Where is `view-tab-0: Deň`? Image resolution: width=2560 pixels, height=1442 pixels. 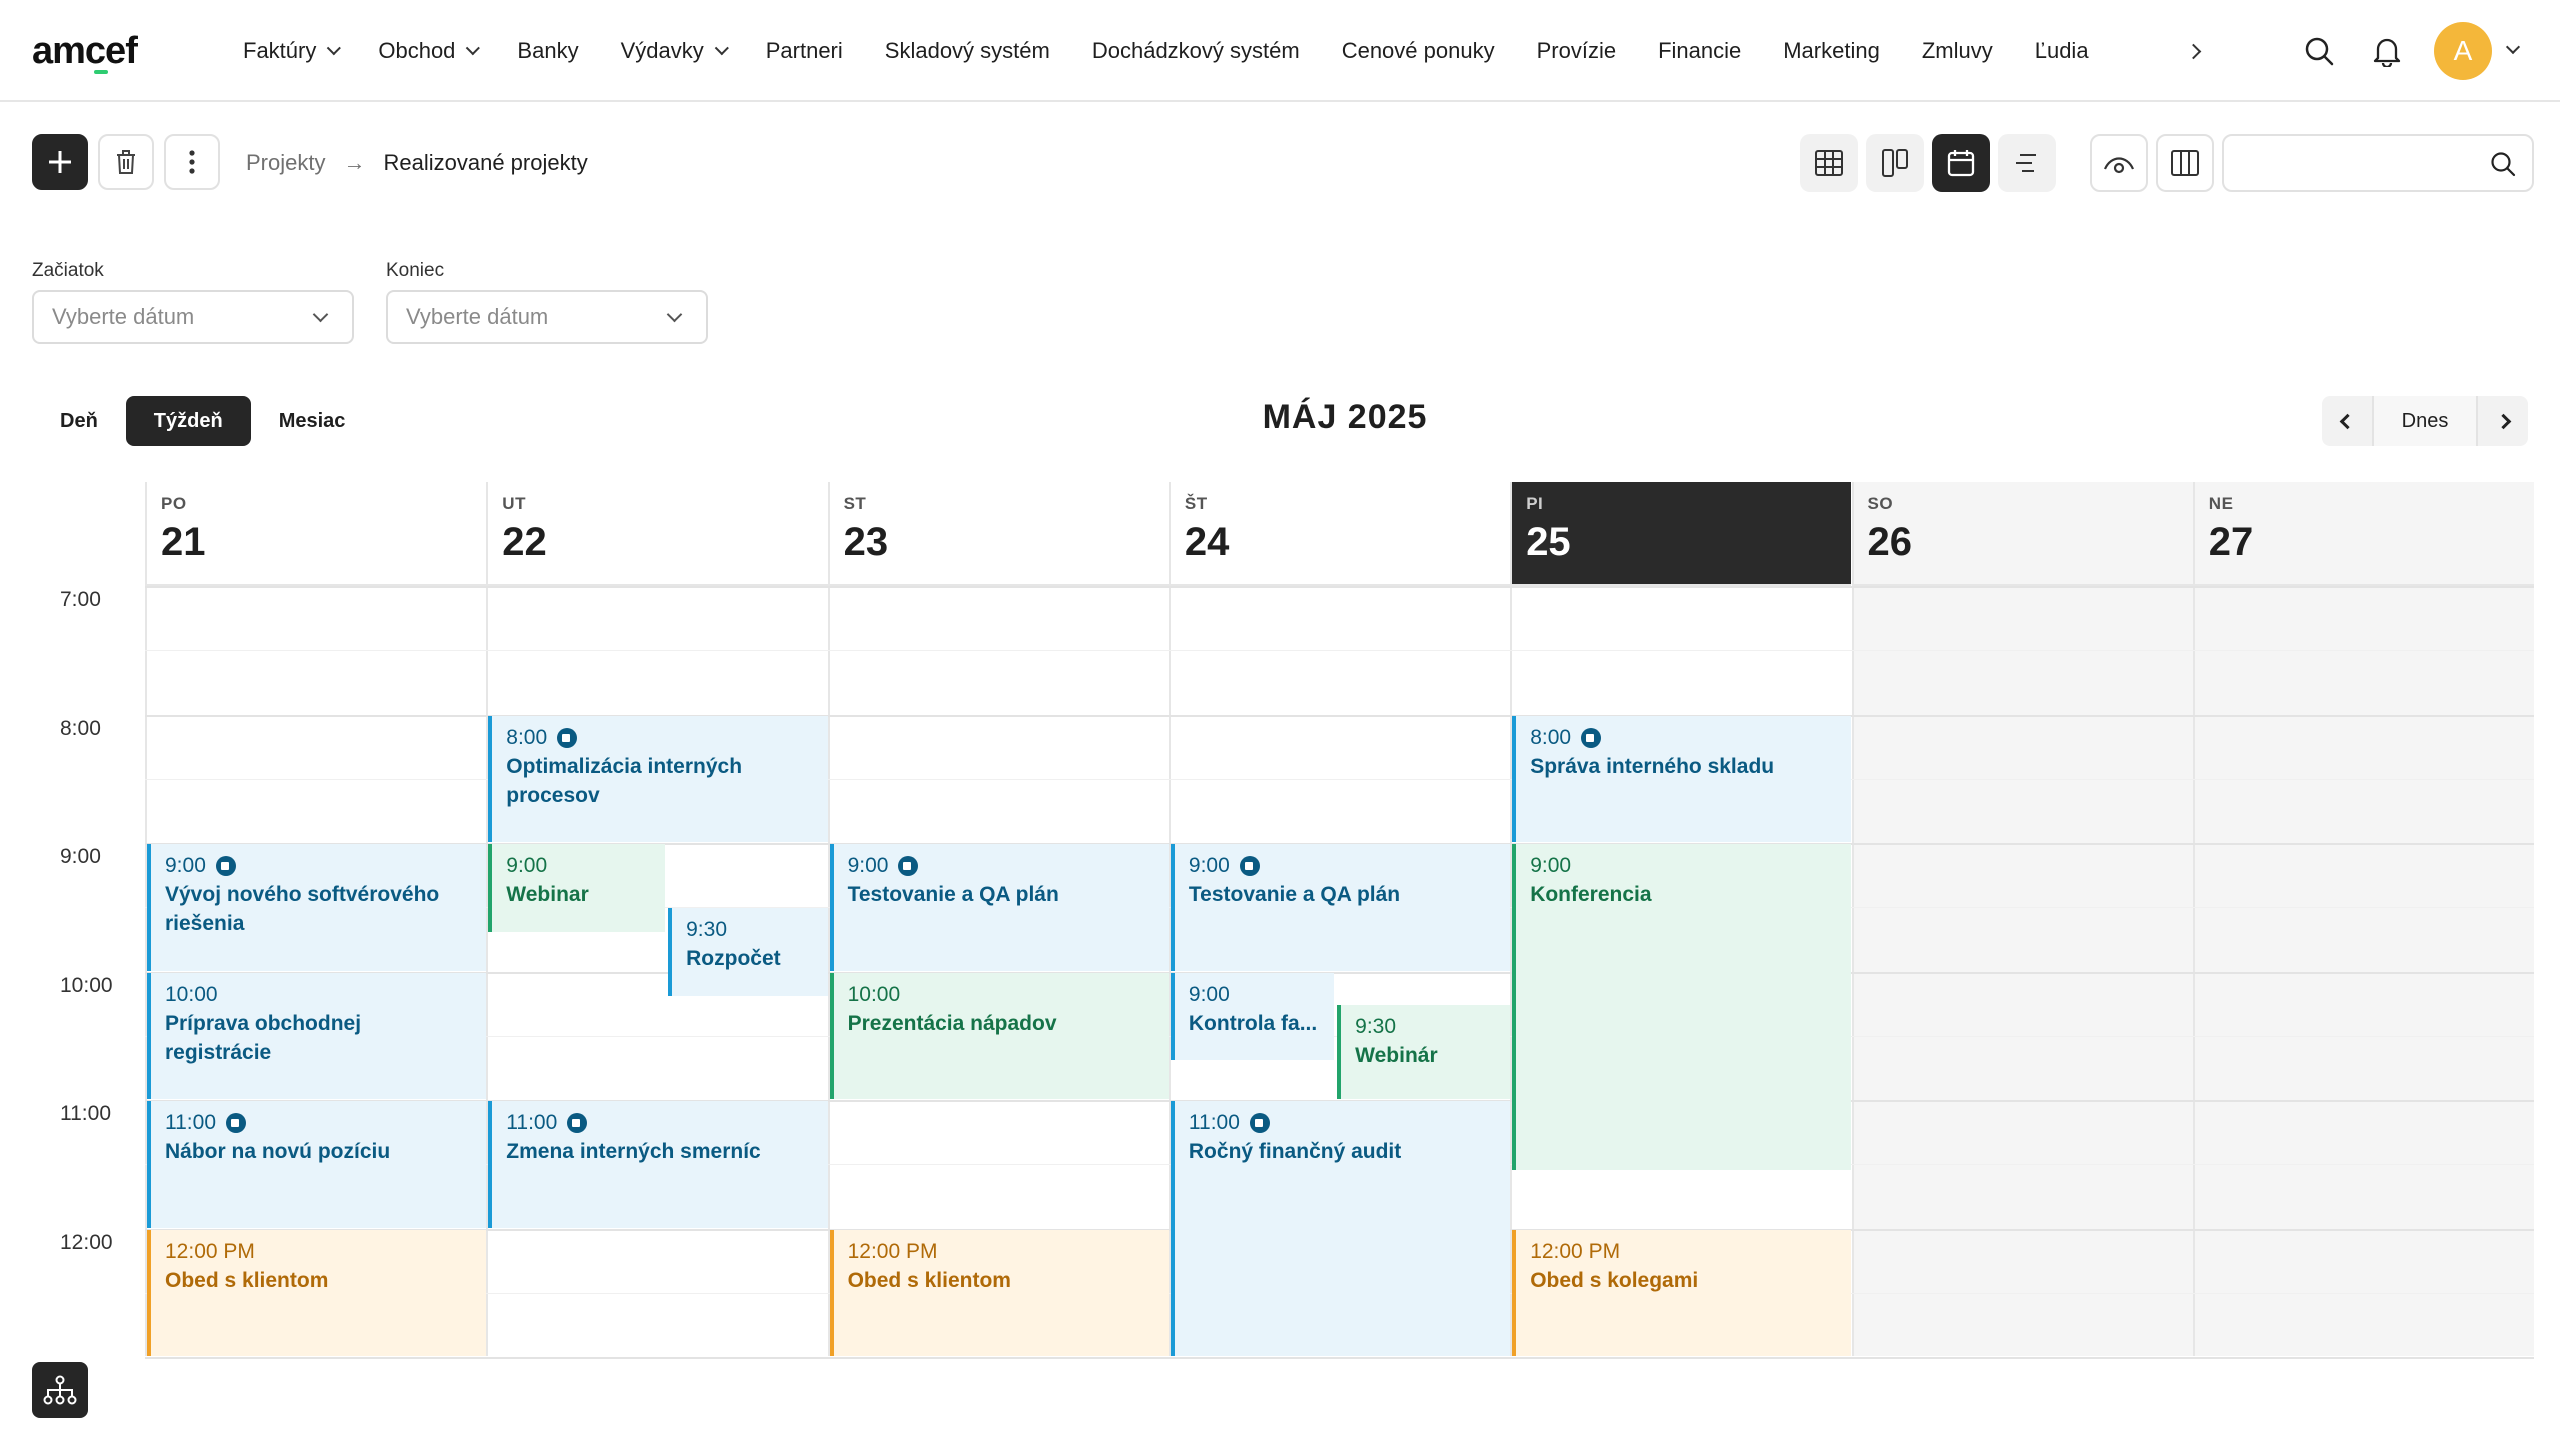 view-tab-0: Deň is located at coordinates (79, 421).